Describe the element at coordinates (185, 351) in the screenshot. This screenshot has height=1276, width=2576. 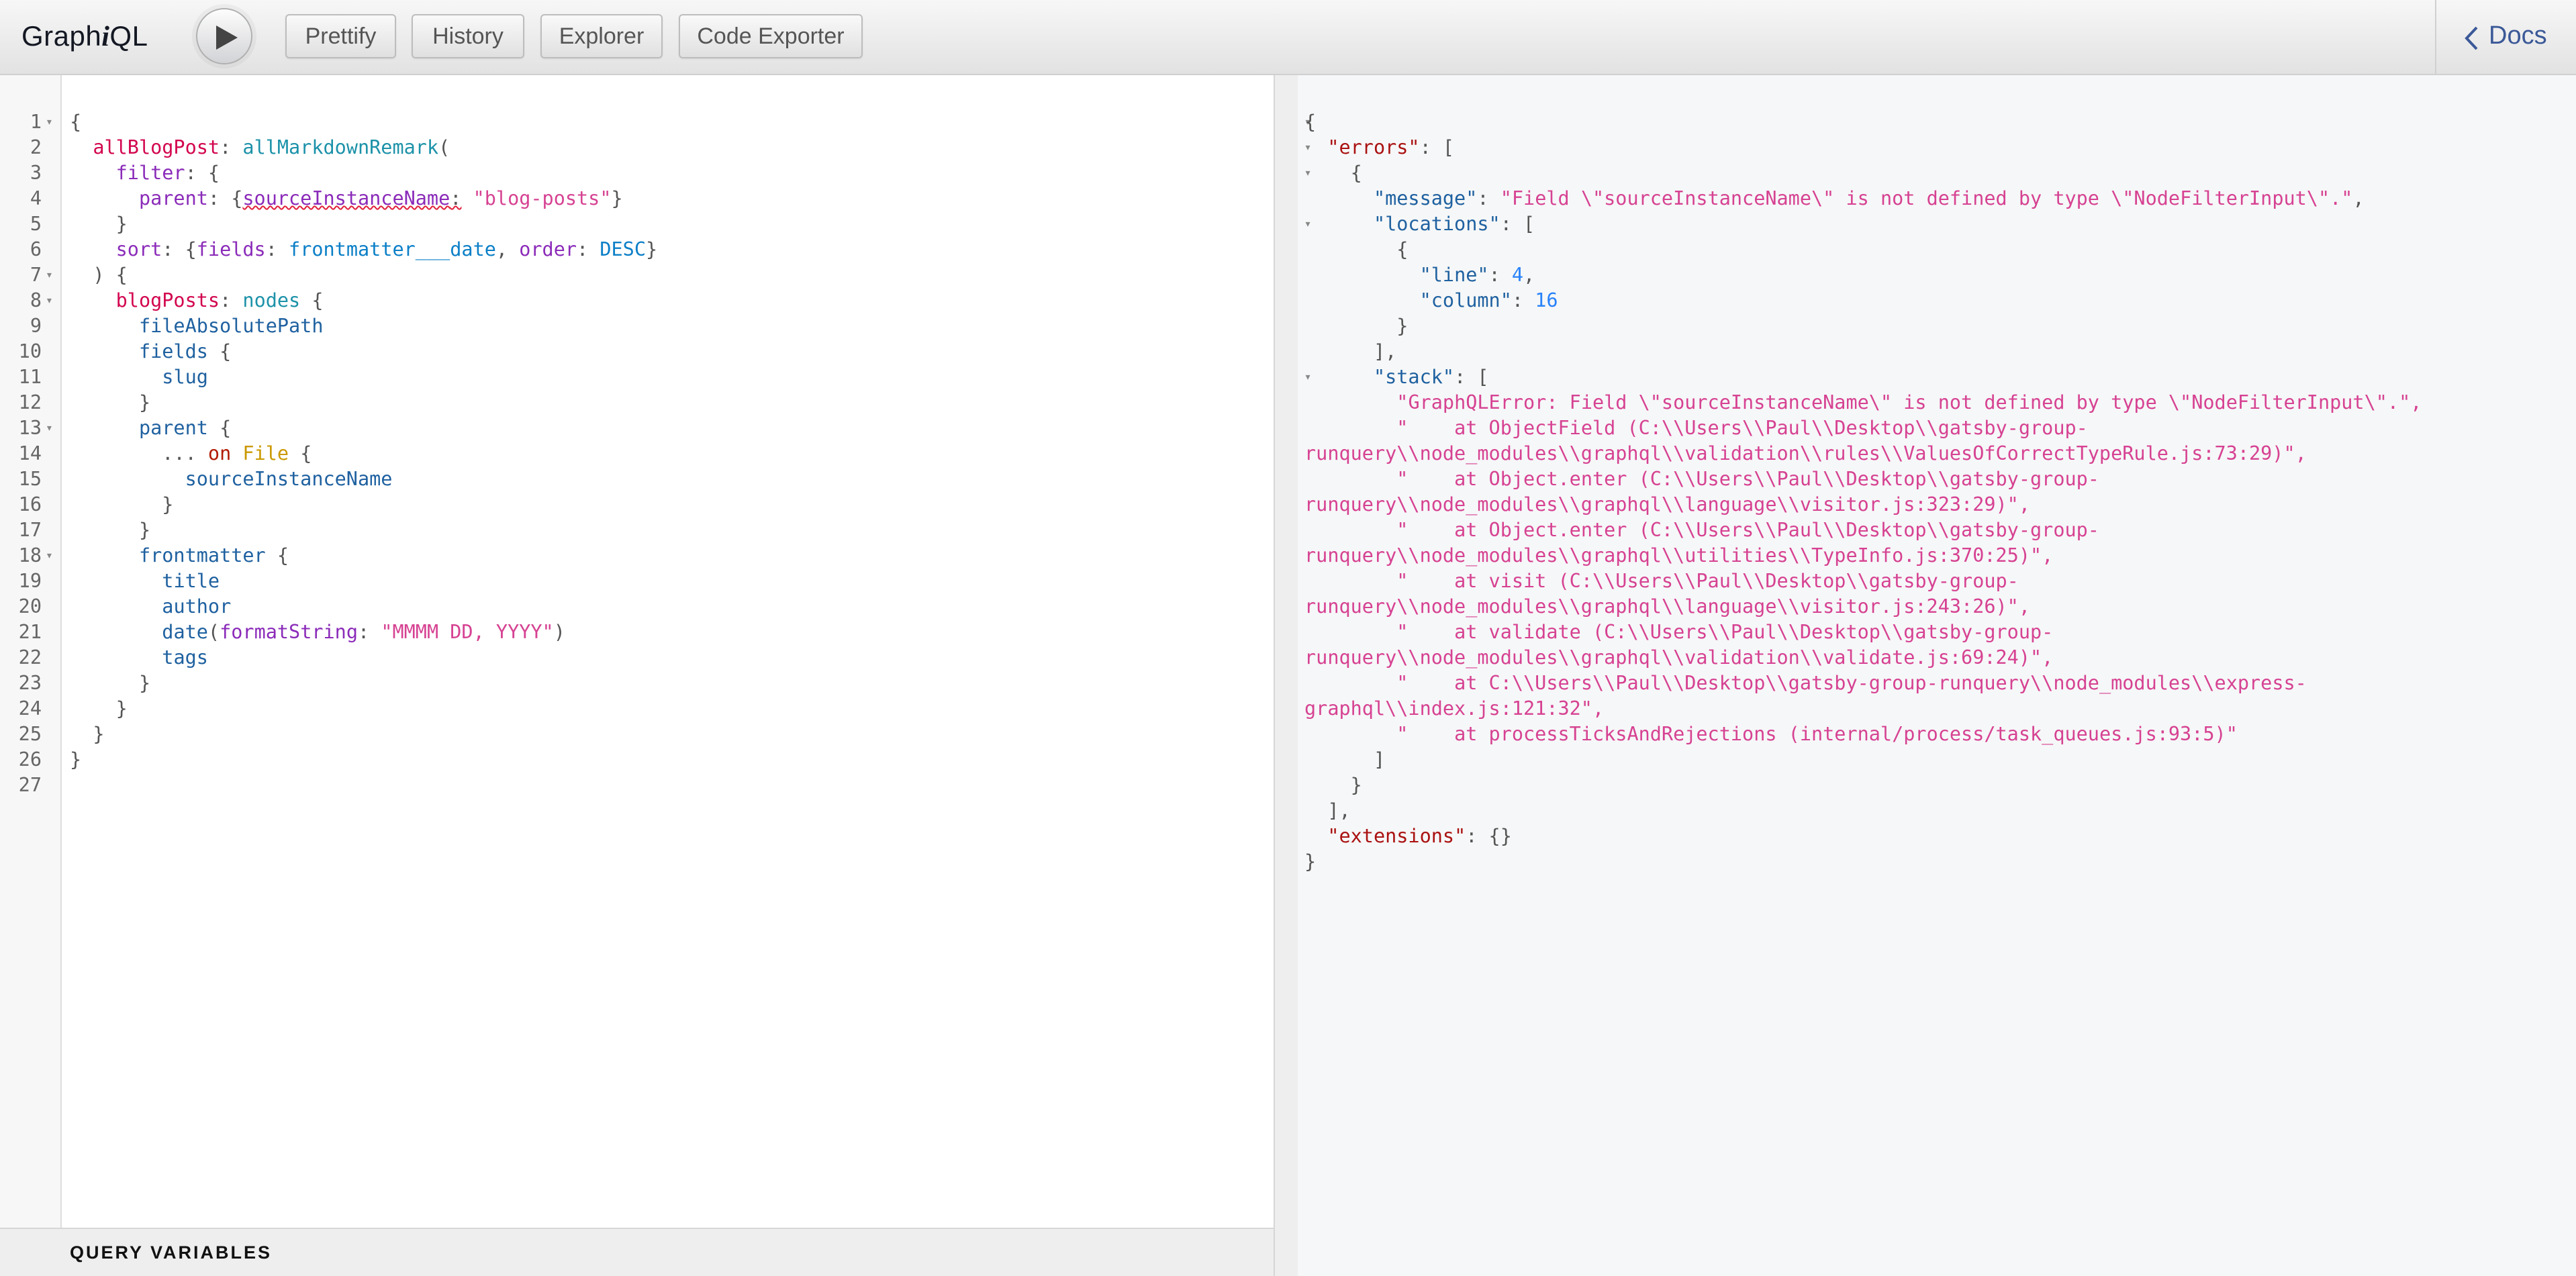
I see `code-line: fields {` at that location.